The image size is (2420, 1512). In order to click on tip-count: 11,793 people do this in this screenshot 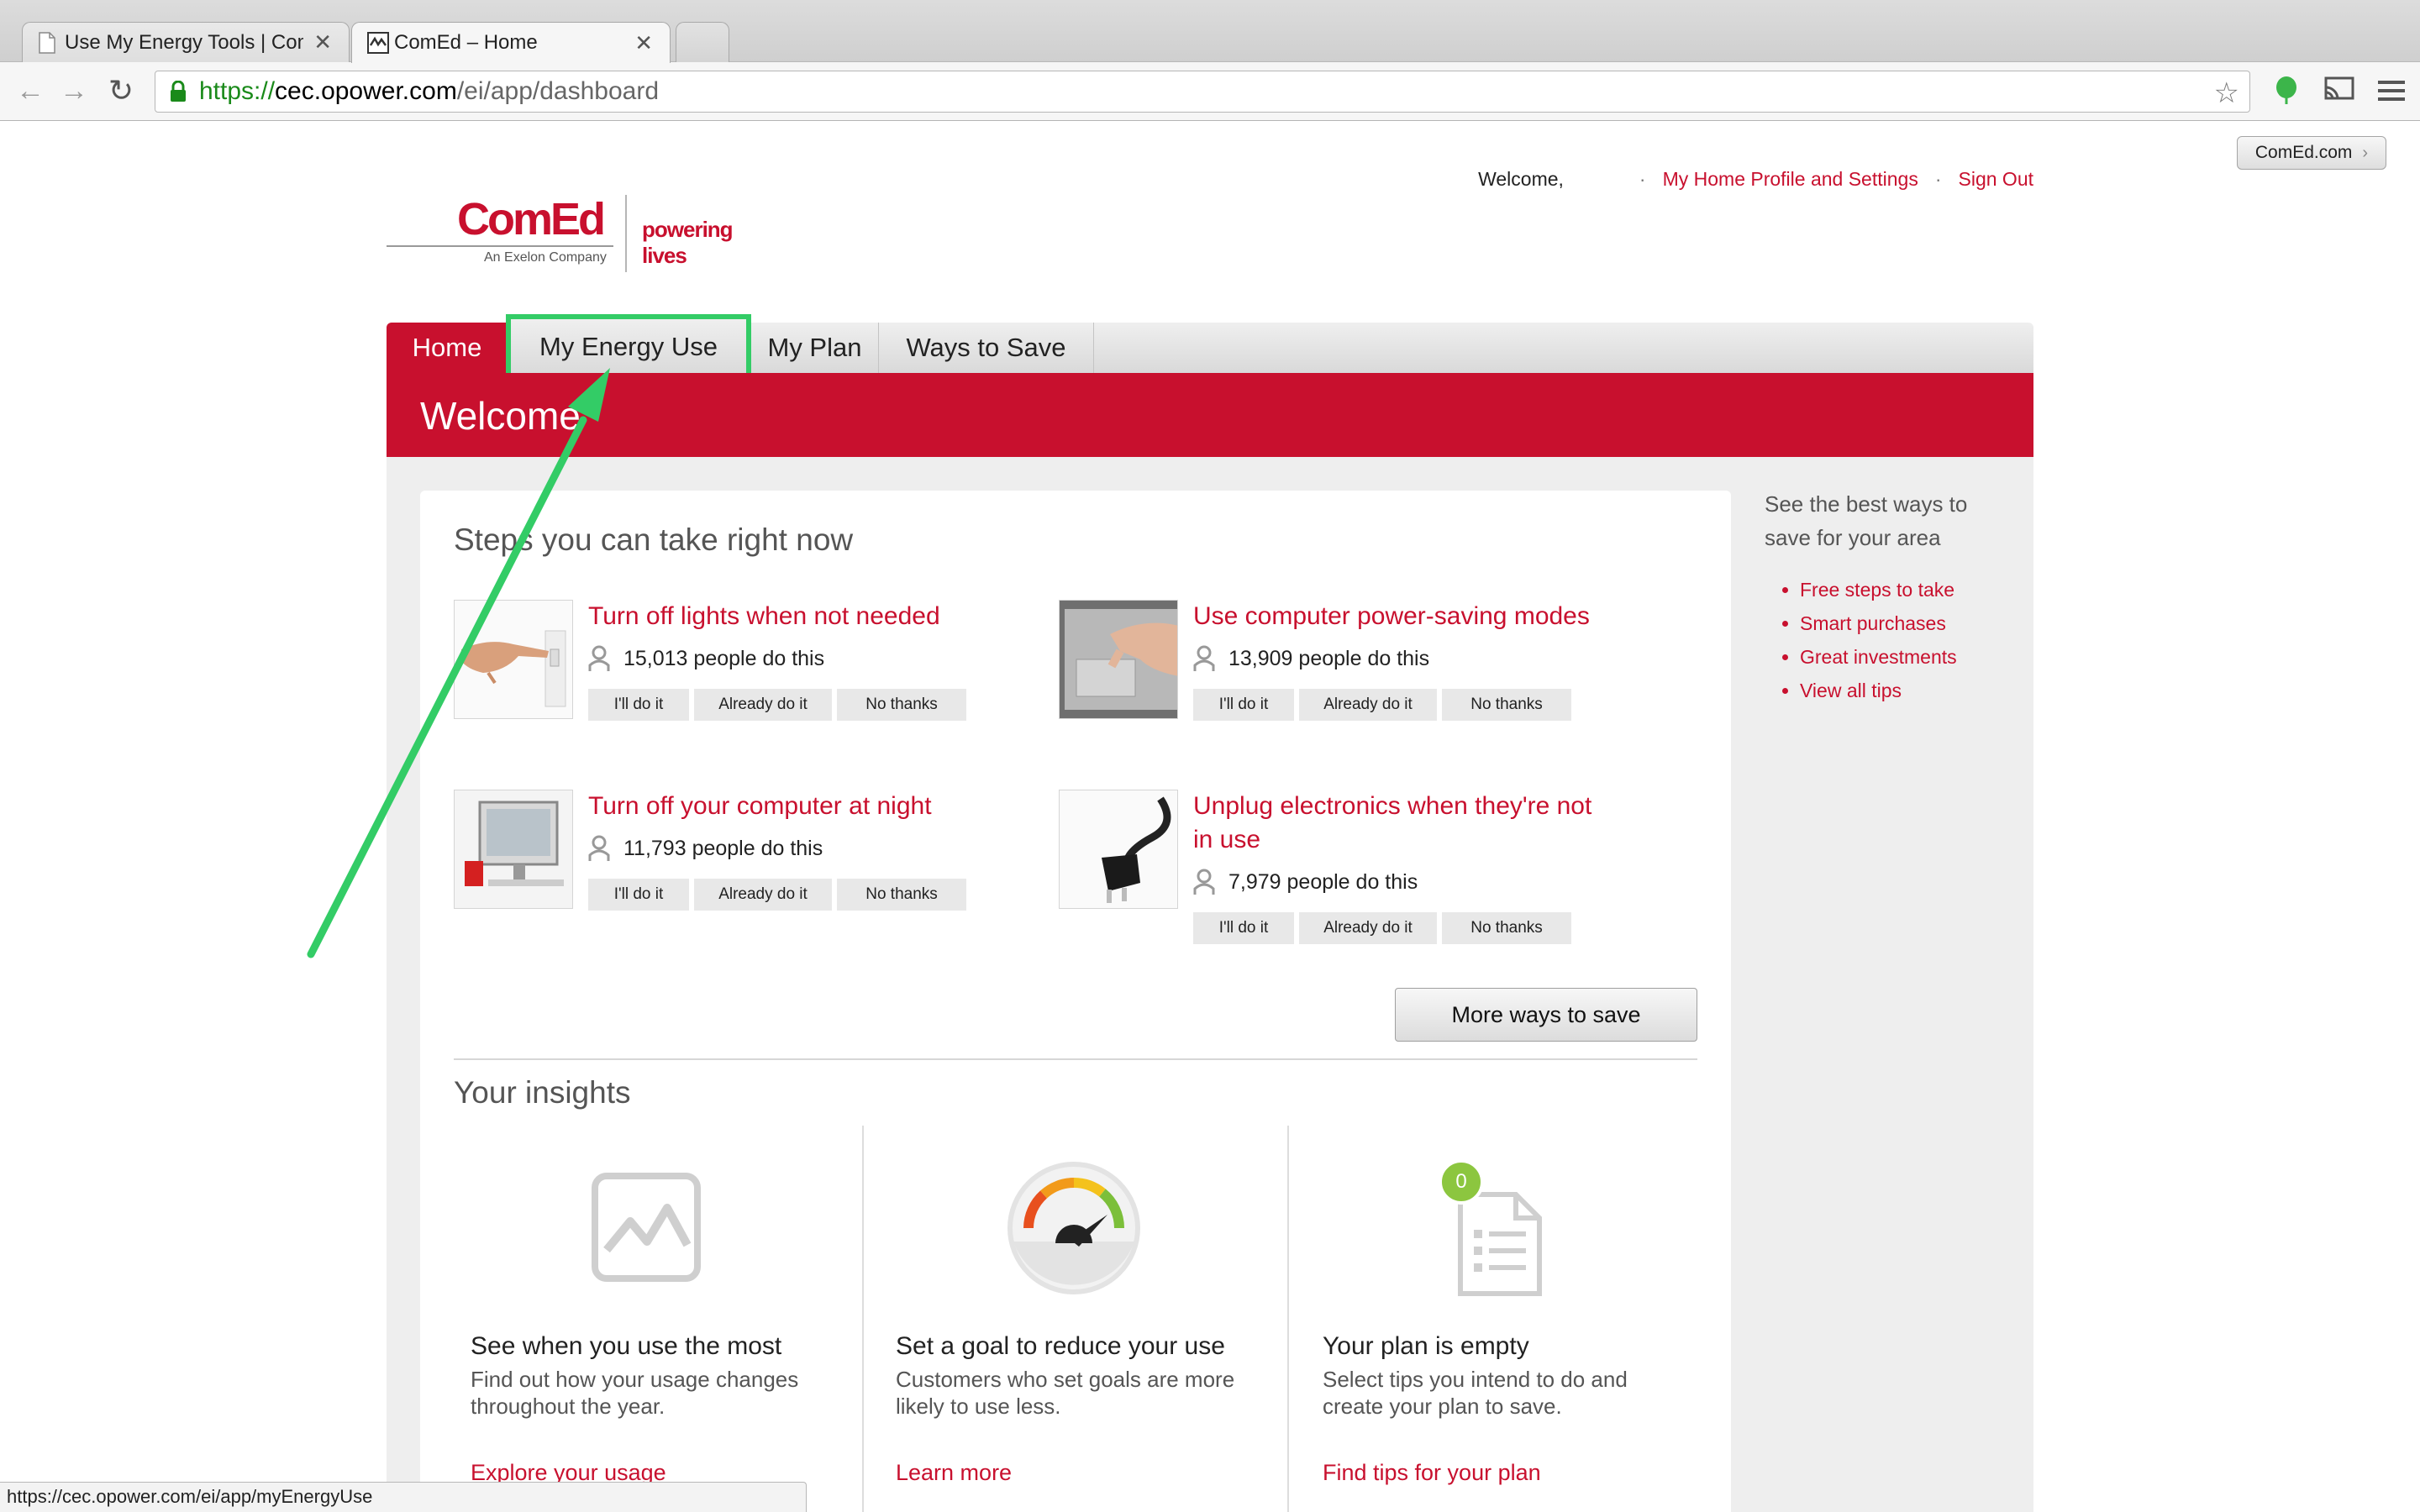, I will do `click(705, 848)`.